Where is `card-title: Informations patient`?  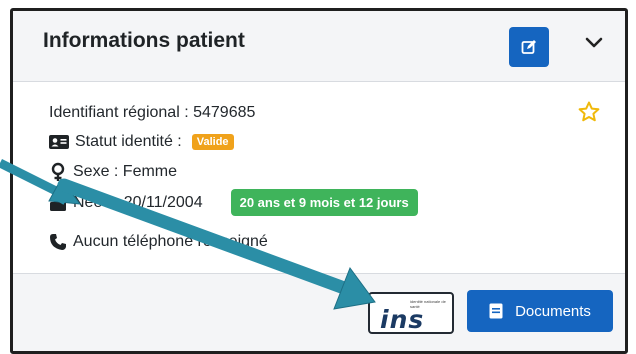 card-title: Informations patient is located at coordinates (144, 40).